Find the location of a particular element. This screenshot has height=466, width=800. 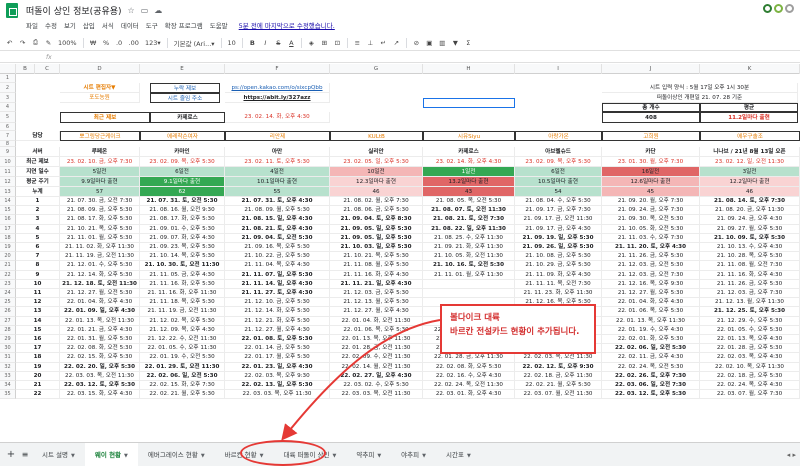

sheet-tab: 약추피 ▼ is located at coordinates (368, 454).